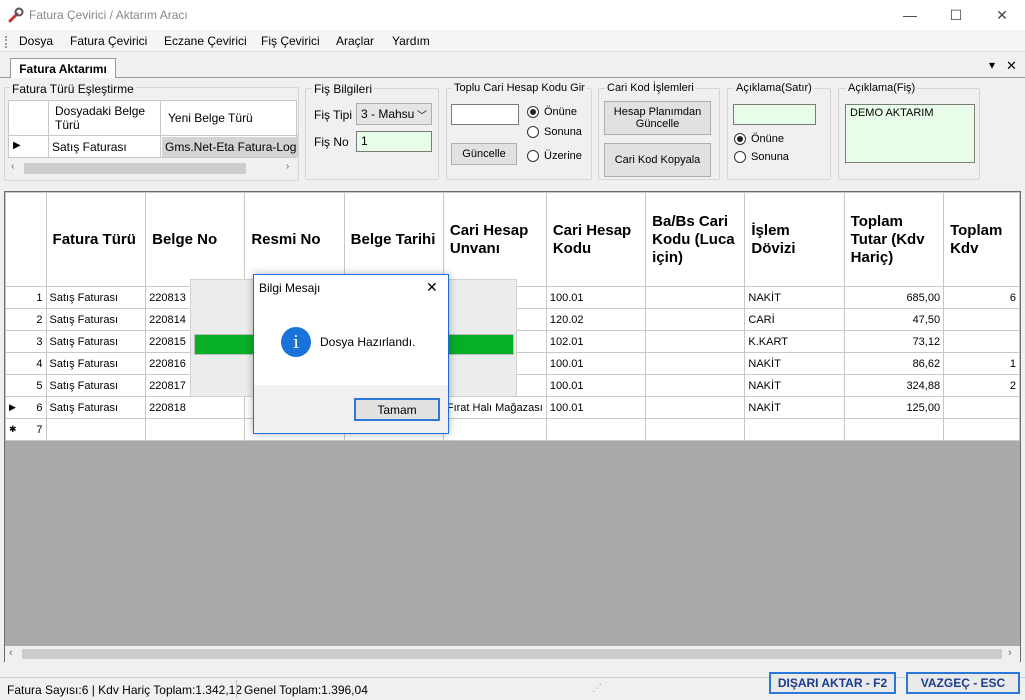  Describe the element at coordinates (26, 407) in the screenshot. I see `row-header: ▶ 6` at that location.